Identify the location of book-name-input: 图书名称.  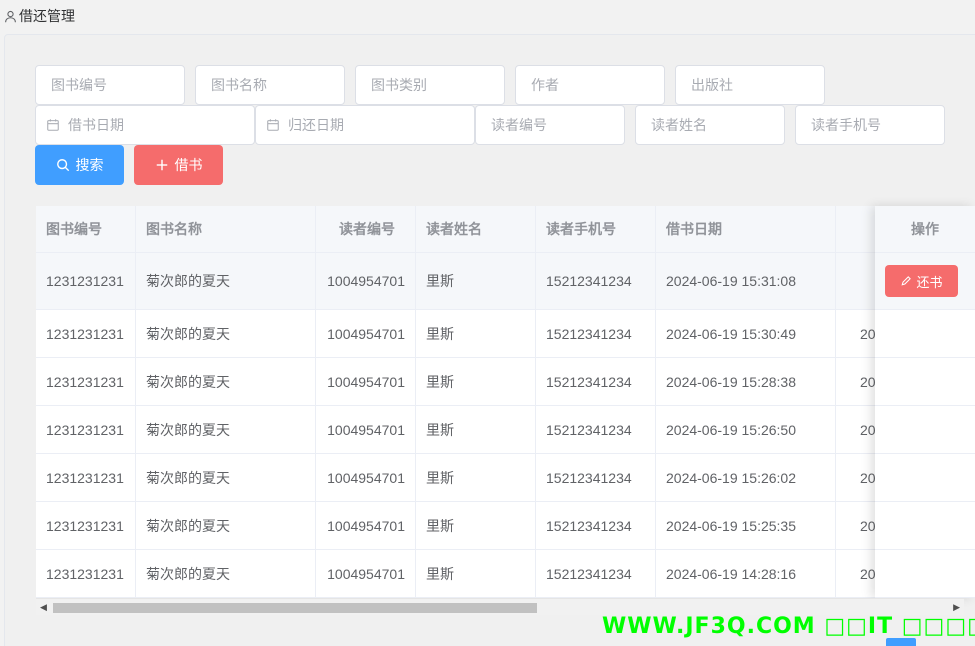
(270, 85).